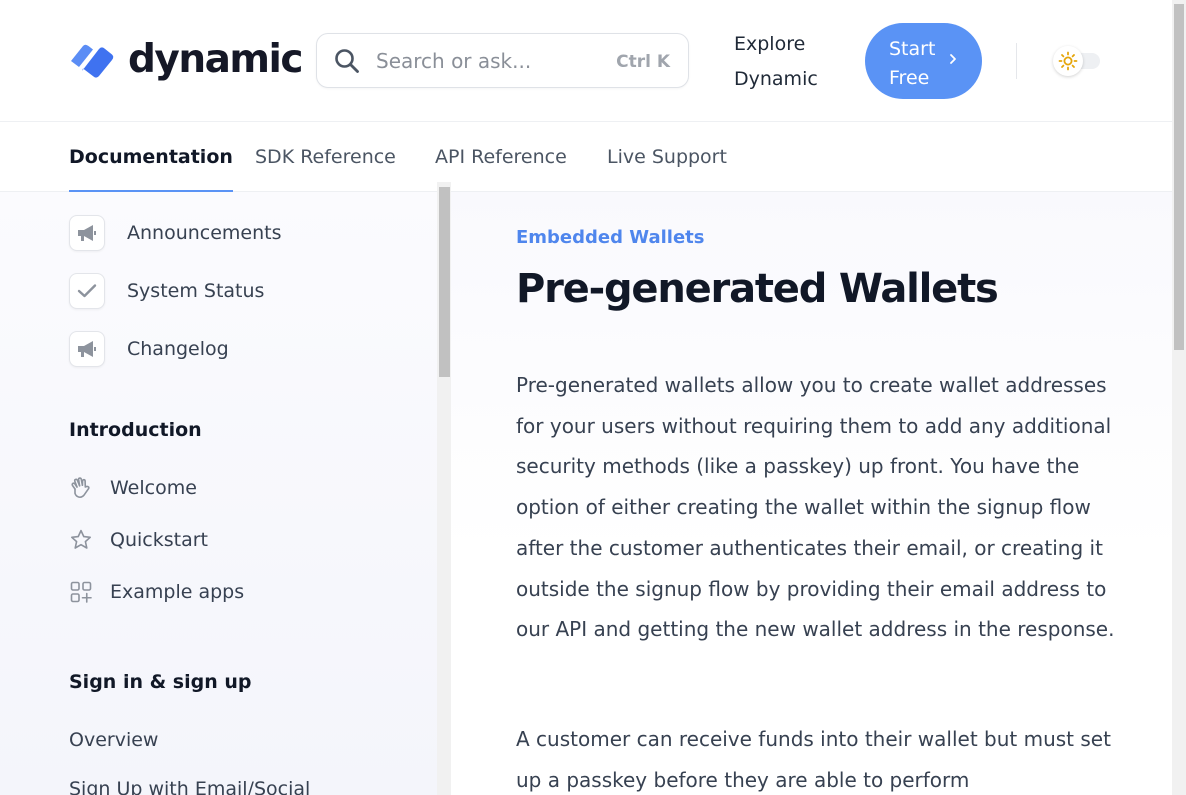  Describe the element at coordinates (501, 169) in the screenshot. I see `tab-api-reference: API Reference` at that location.